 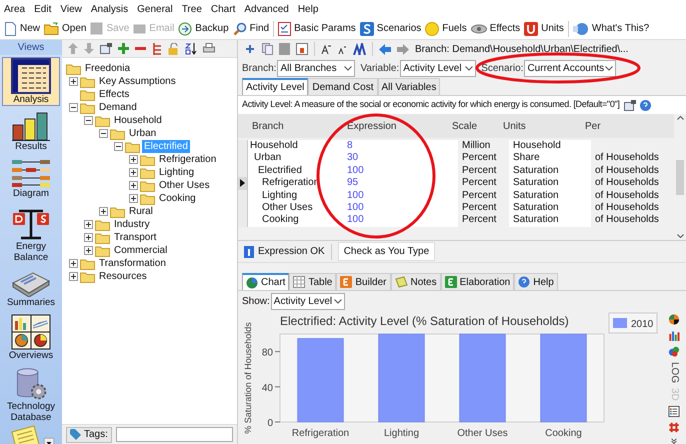 I want to click on branch-node: Cooking, so click(x=177, y=198).